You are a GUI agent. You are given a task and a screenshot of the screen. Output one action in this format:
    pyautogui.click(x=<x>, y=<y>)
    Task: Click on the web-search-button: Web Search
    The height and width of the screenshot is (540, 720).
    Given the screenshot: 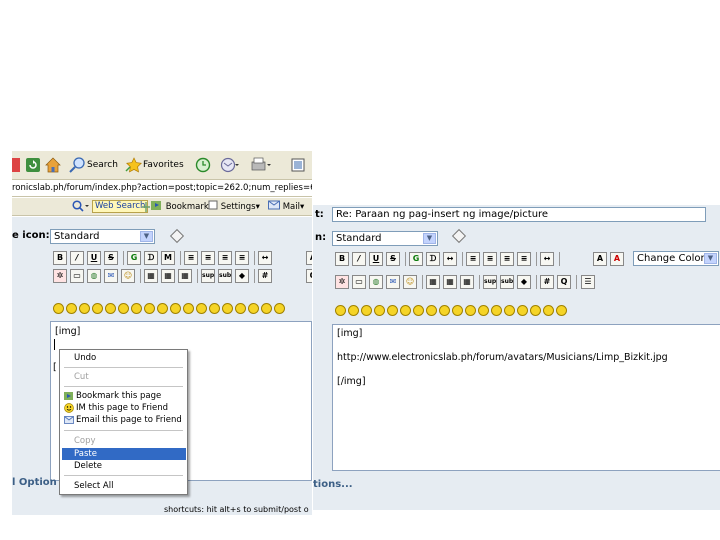 What is the action you would take?
    pyautogui.click(x=120, y=206)
    